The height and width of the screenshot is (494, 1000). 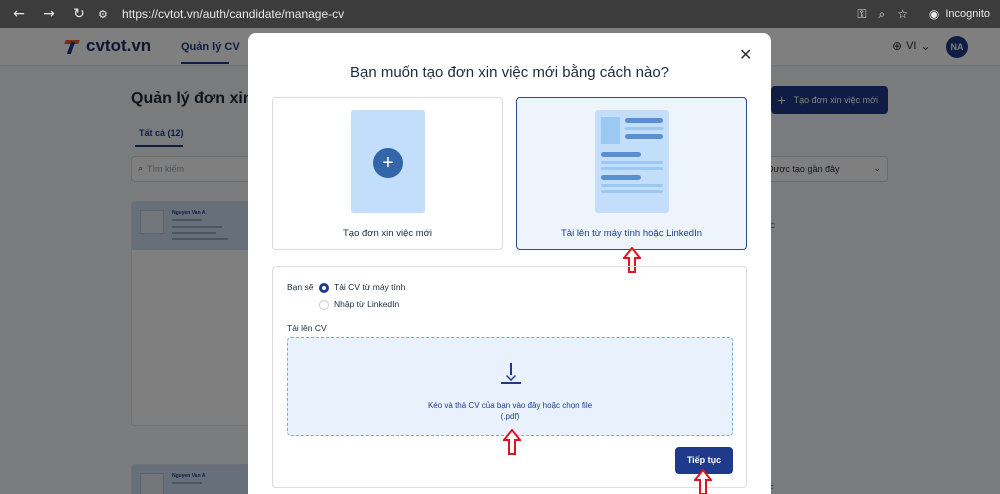 What do you see at coordinates (861, 14) in the screenshot?
I see `key-icon: ⚿` at bounding box center [861, 14].